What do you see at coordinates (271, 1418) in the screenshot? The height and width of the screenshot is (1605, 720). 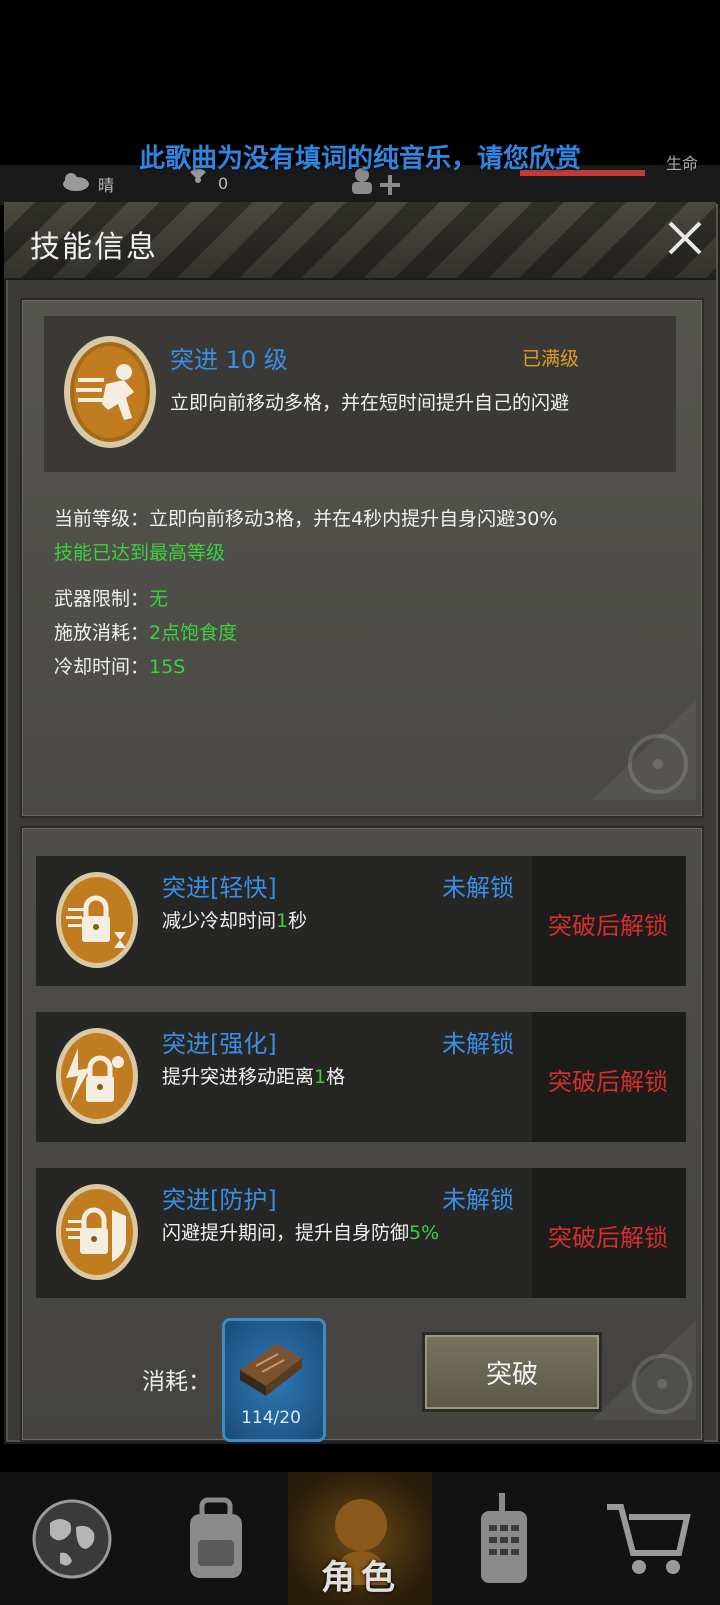 I see `consume-count: 114/20` at bounding box center [271, 1418].